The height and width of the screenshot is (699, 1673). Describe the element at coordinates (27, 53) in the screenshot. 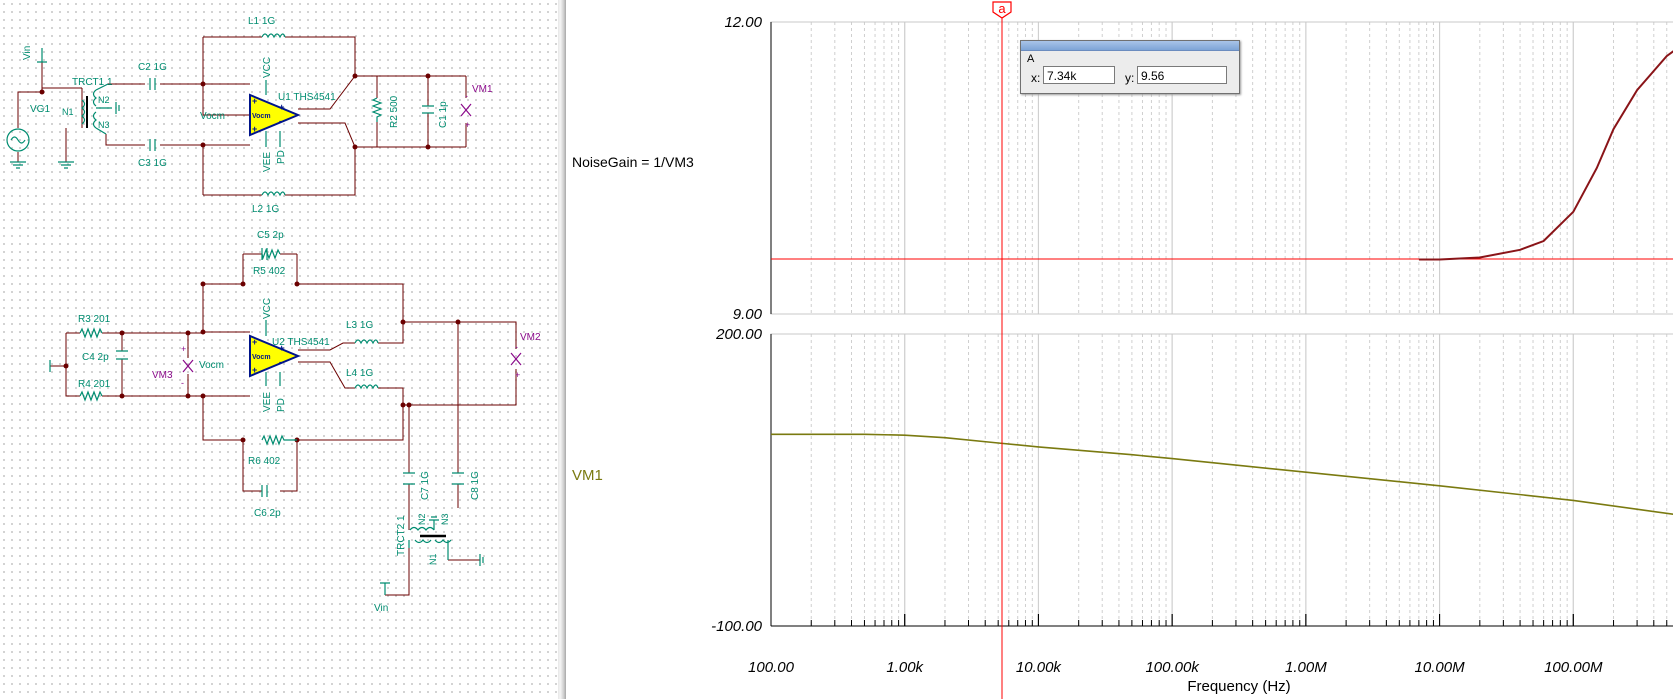

I see `top-vin-label: Vin` at that location.